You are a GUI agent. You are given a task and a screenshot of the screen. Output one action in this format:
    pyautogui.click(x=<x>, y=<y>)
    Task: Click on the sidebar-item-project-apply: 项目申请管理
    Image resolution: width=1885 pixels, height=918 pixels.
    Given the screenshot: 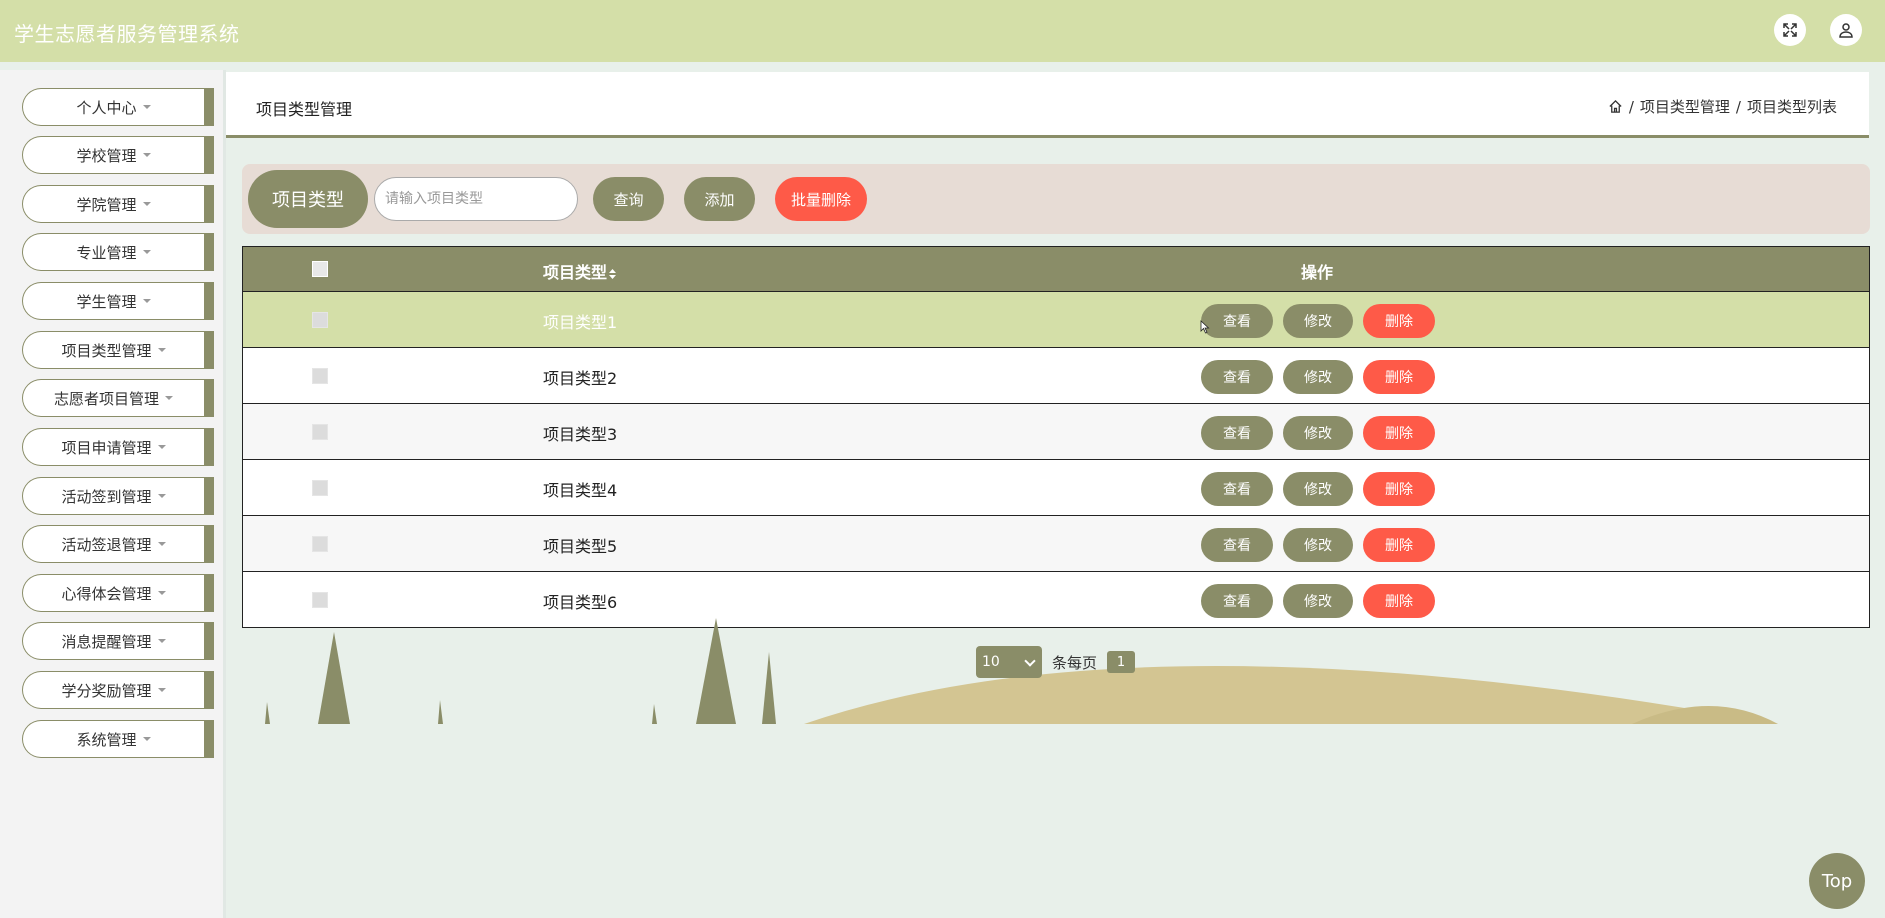 What is the action you would take?
    pyautogui.click(x=118, y=447)
    